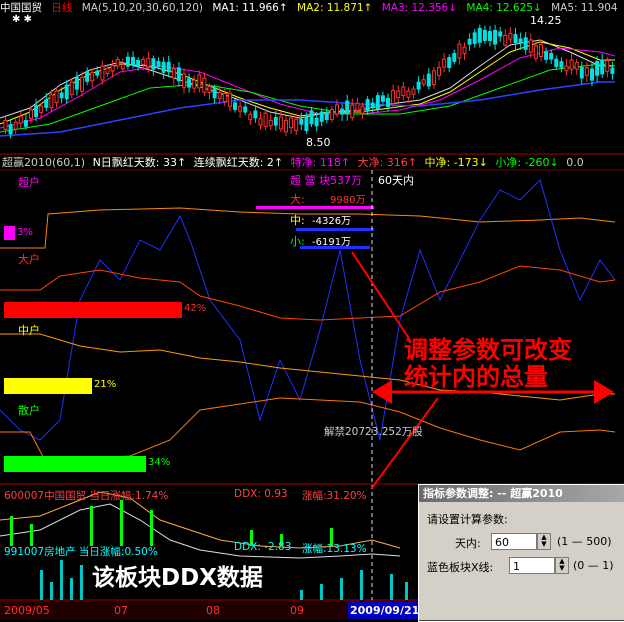 The width and height of the screenshot is (624, 622). Describe the element at coordinates (86, 496) in the screenshot. I see `ddx-stock-line: 600007中国国贸 当日涨幅:1.74%` at that location.